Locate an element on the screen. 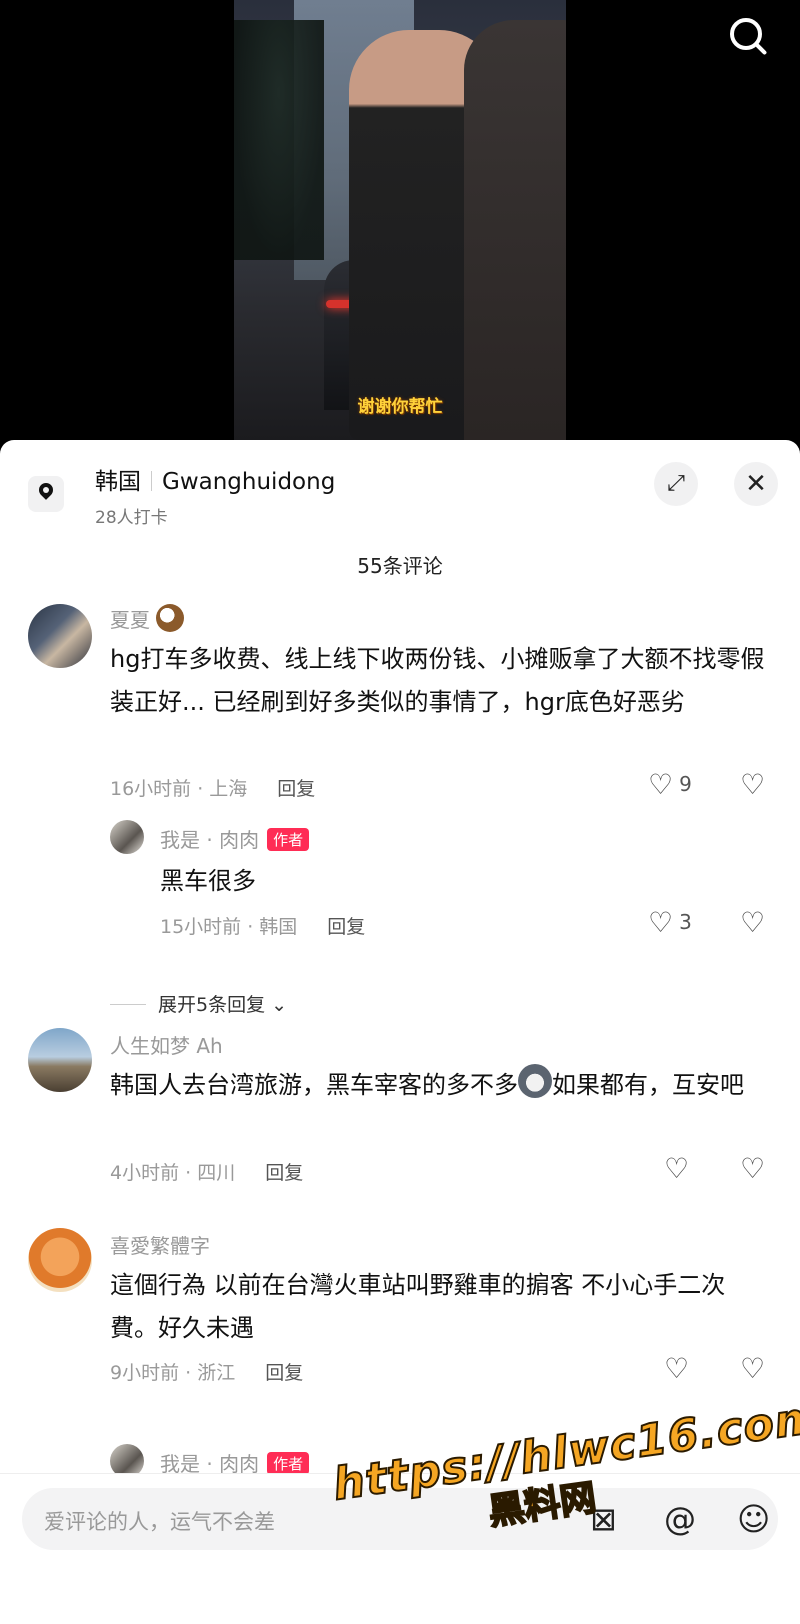  location-place: Gwanghuidong is located at coordinates (249, 482).